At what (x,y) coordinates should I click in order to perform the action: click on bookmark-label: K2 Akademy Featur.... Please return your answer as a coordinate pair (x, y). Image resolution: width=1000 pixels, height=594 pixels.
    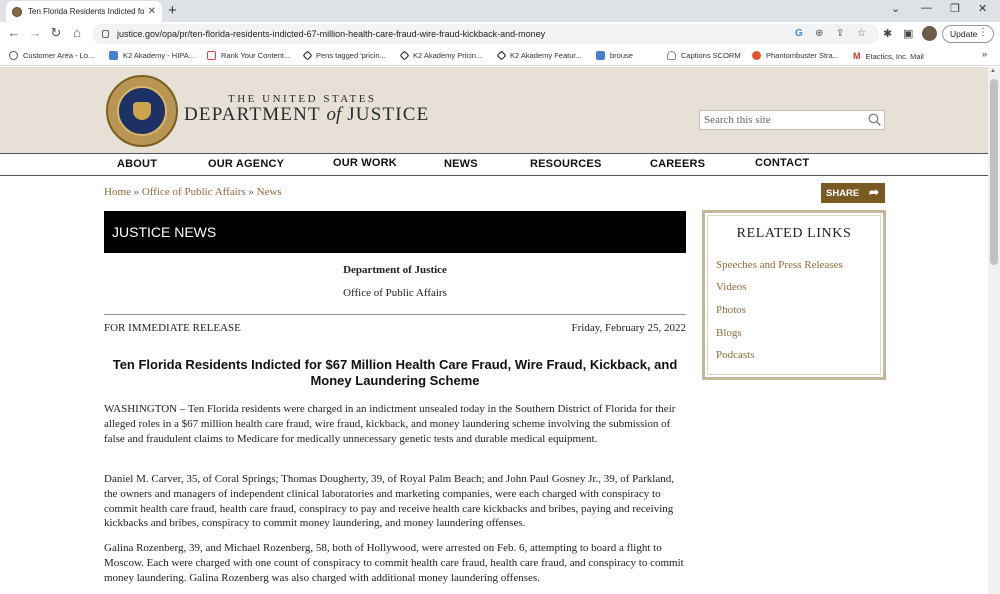
    Looking at the image, I should click on (546, 55).